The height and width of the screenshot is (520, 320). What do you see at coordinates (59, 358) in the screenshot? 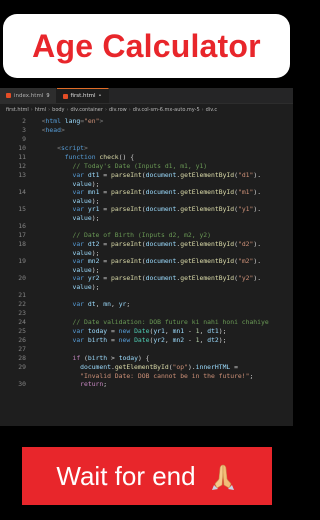
I see `code-token: if` at bounding box center [59, 358].